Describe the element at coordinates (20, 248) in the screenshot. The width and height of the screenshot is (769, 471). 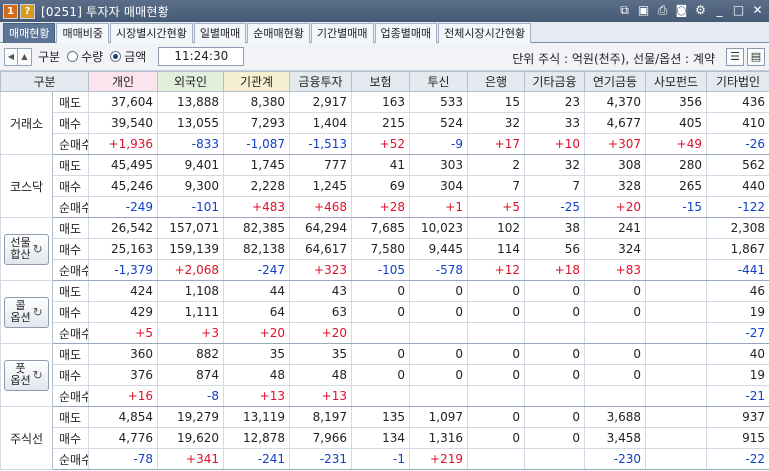
I see `market-name: 선물 합산` at that location.